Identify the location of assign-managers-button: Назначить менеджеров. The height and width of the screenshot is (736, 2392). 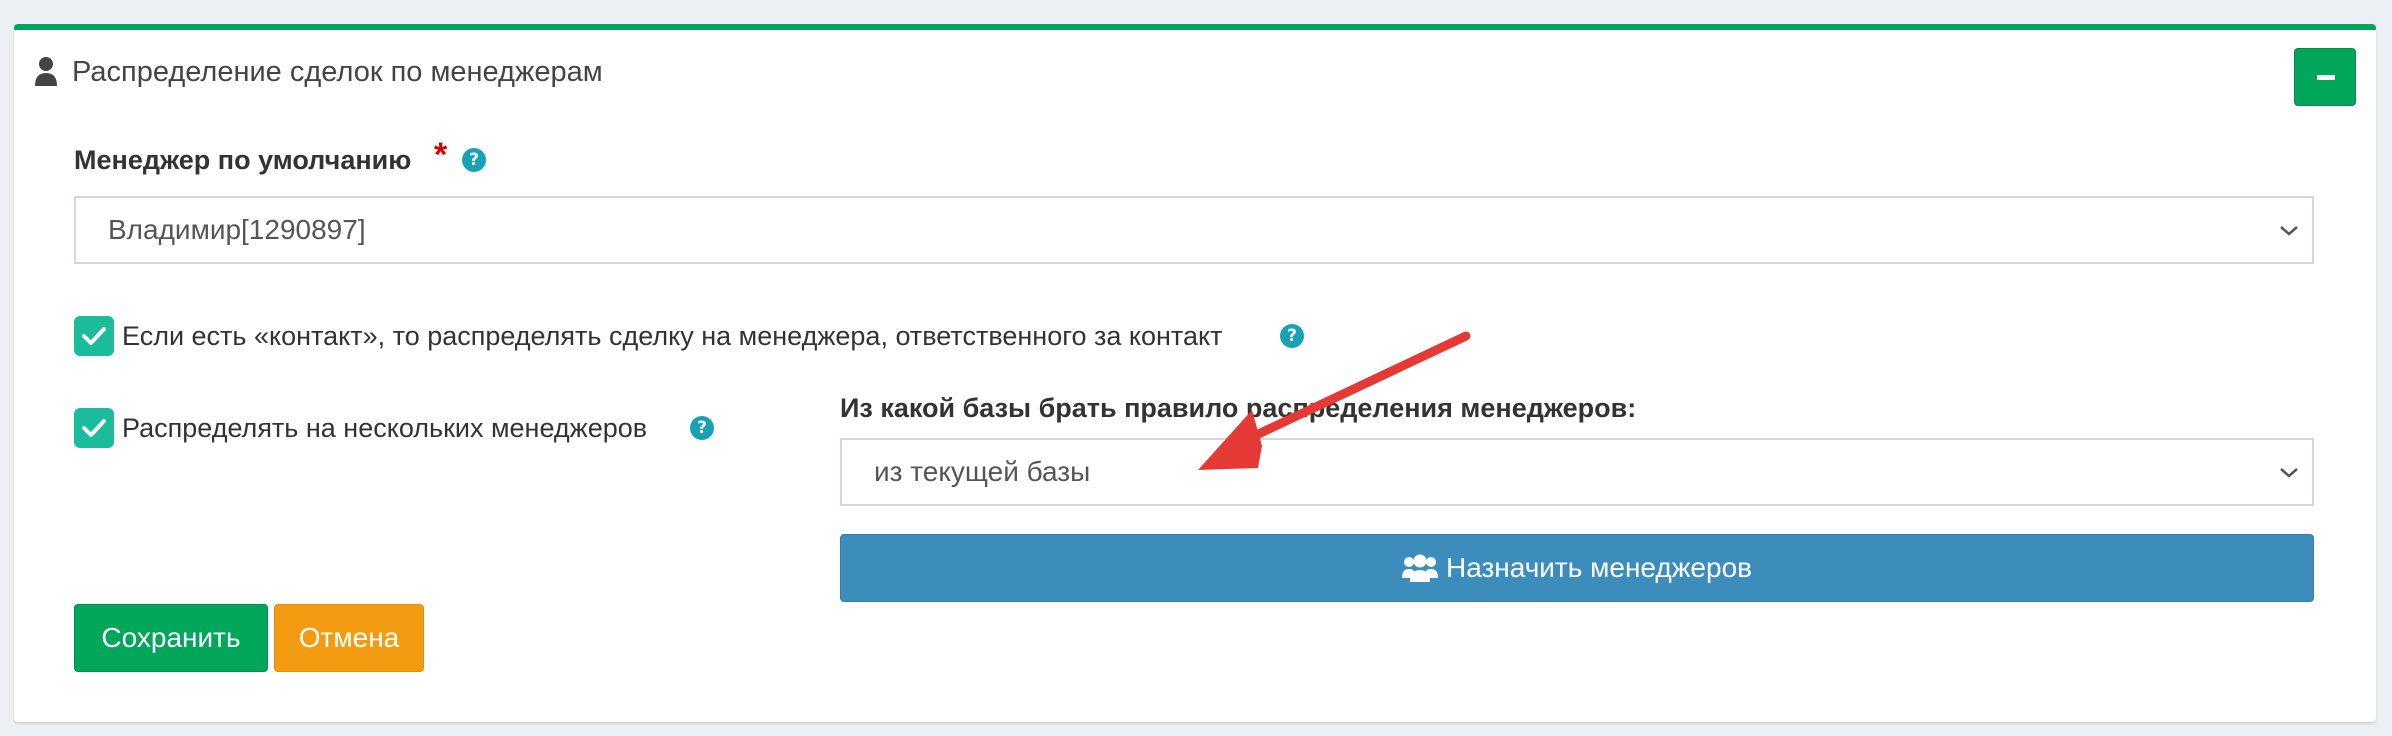
(1577, 568).